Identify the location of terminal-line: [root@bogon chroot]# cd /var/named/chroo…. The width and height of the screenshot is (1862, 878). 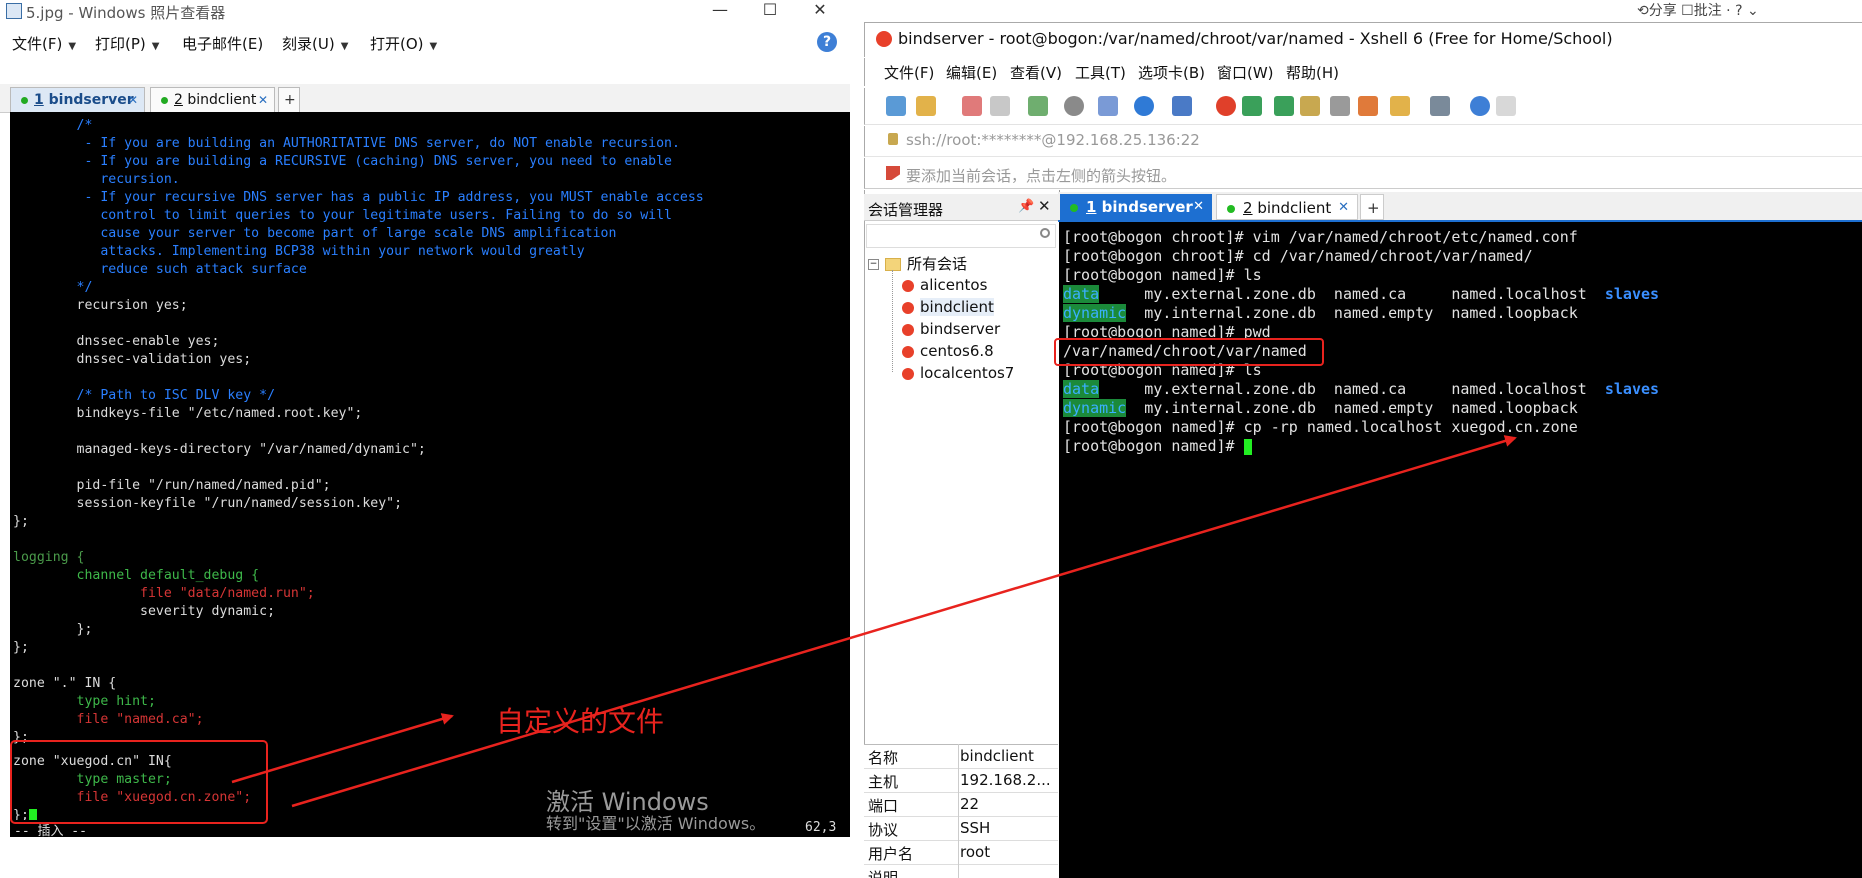
(1298, 256).